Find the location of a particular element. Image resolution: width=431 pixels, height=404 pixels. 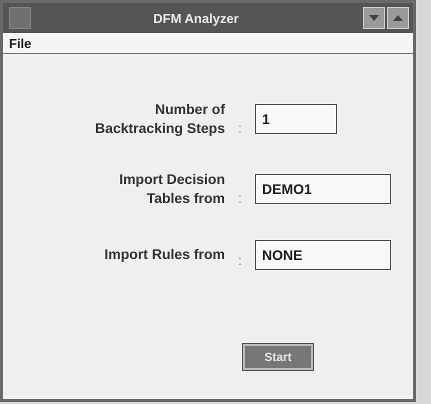

minimize-icon is located at coordinates (374, 18).